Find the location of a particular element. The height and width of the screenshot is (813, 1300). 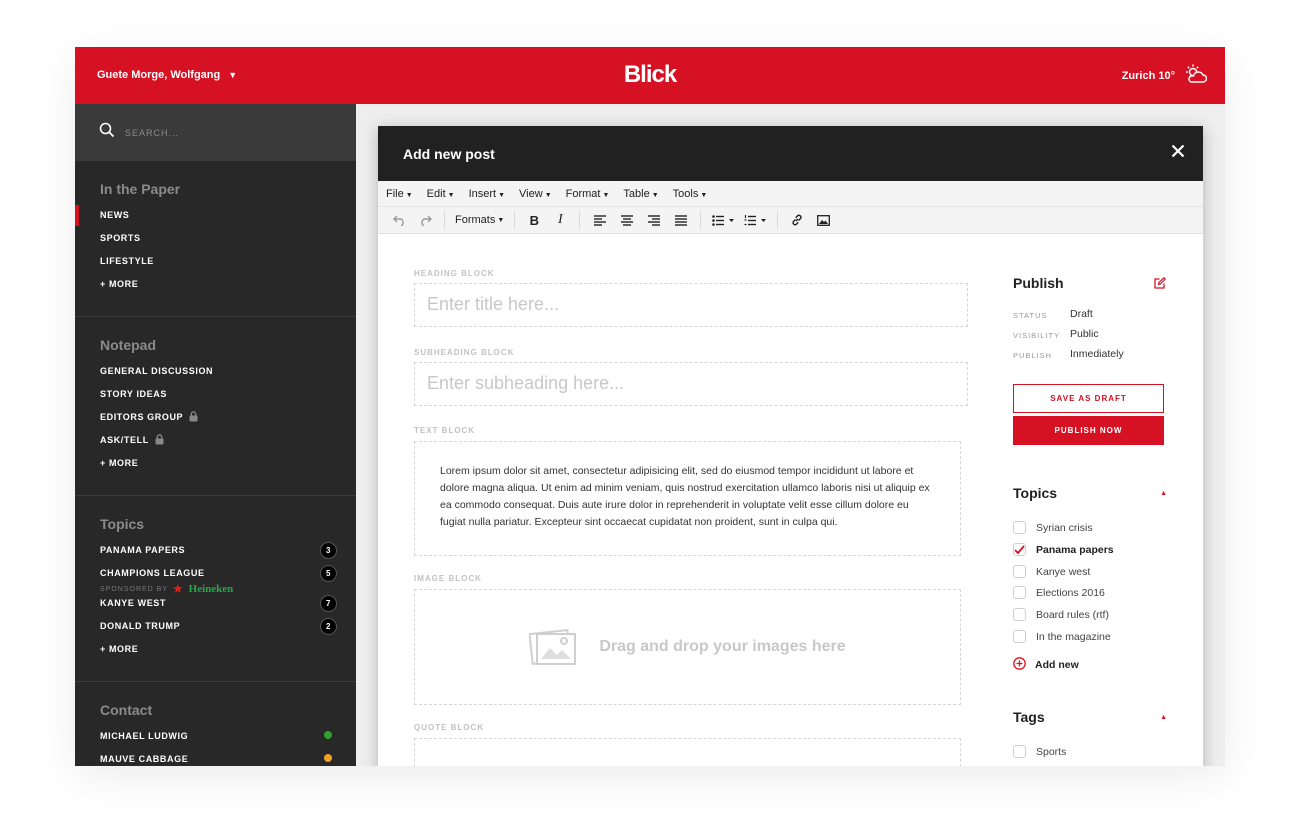

save-draft-button: SAVE AS DRAFT is located at coordinates (1088, 398).